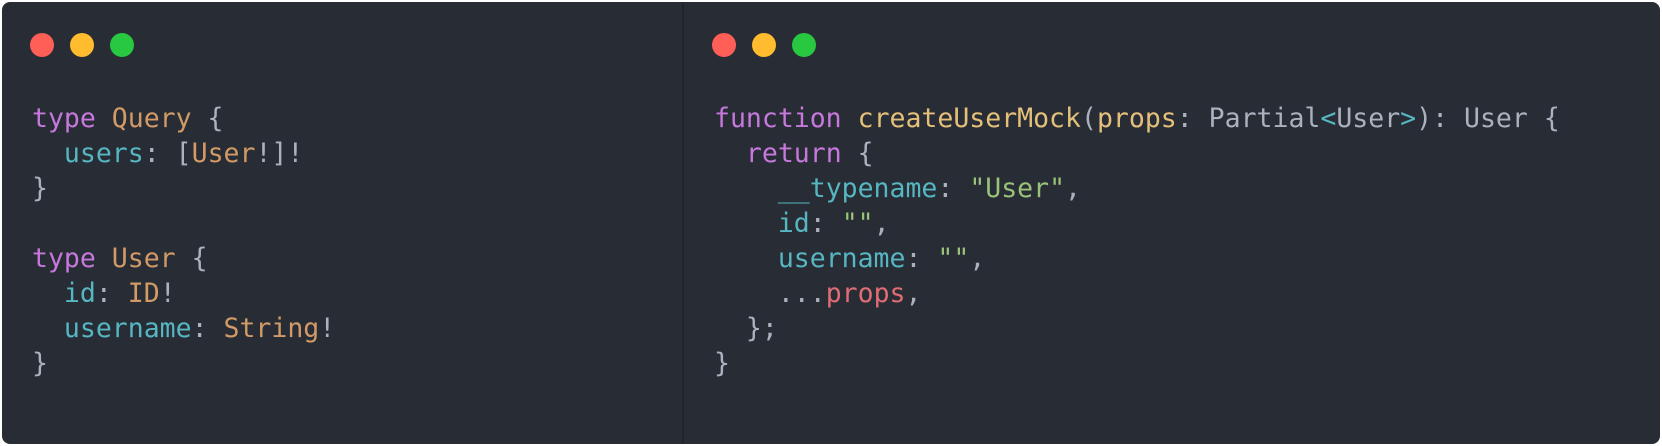  I want to click on code-line: username: "",, so click(881, 258).